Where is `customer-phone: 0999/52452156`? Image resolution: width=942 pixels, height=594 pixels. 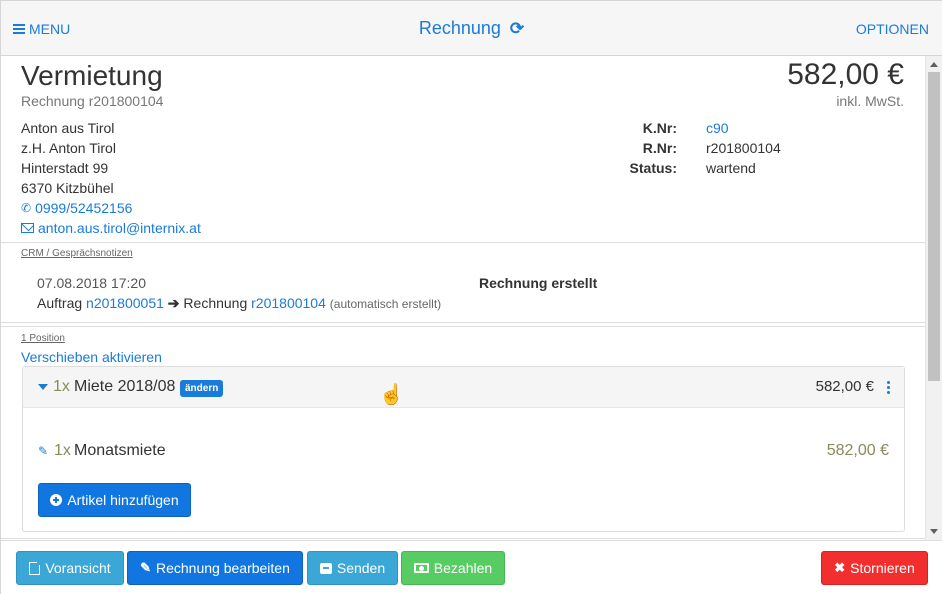 customer-phone: 0999/52452156 is located at coordinates (84, 208).